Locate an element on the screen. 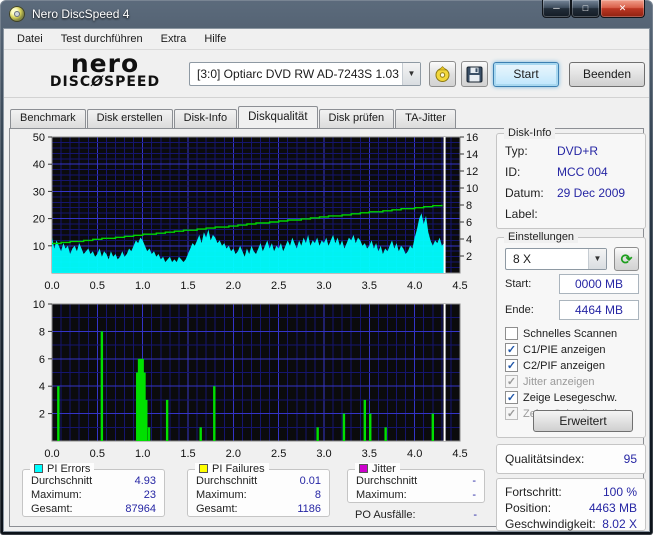  stats-value: 87964 is located at coordinates (140, 509).